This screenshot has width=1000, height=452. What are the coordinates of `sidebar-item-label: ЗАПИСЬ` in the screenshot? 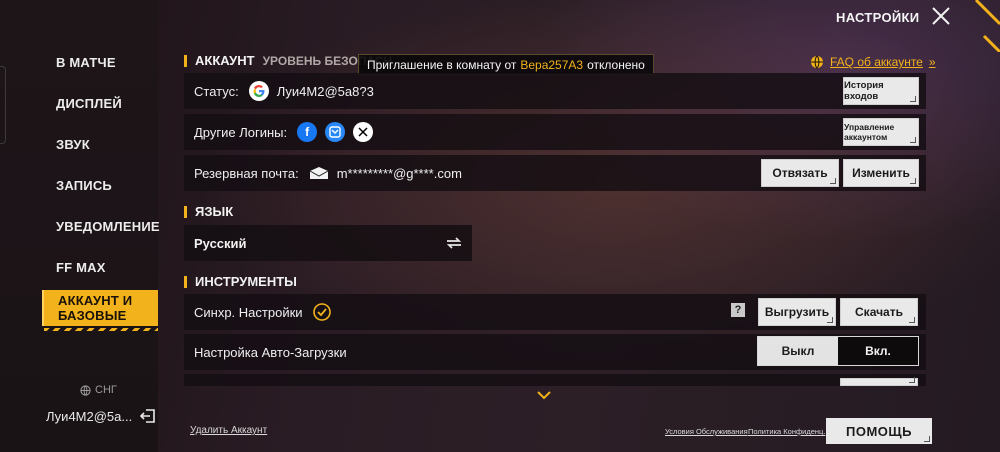 It's located at (84, 185).